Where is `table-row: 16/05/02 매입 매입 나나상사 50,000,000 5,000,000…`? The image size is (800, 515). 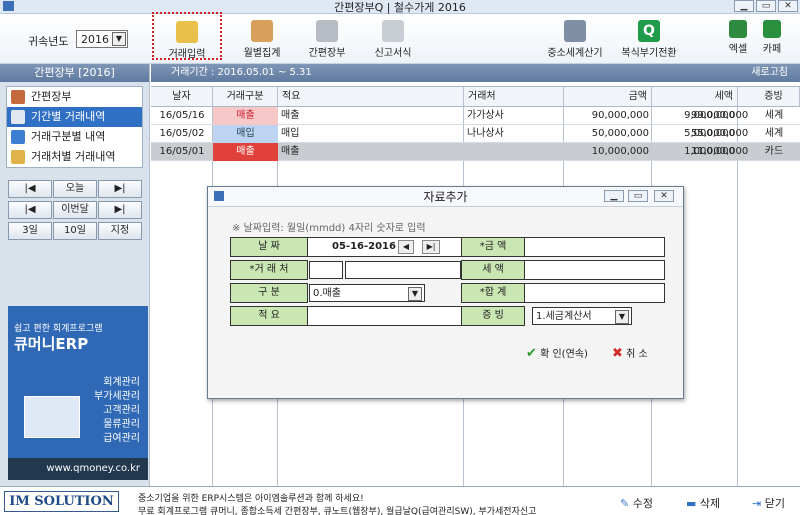 table-row: 16/05/02 매입 매입 나나상사 50,000,000 5,000,000… is located at coordinates (475, 134).